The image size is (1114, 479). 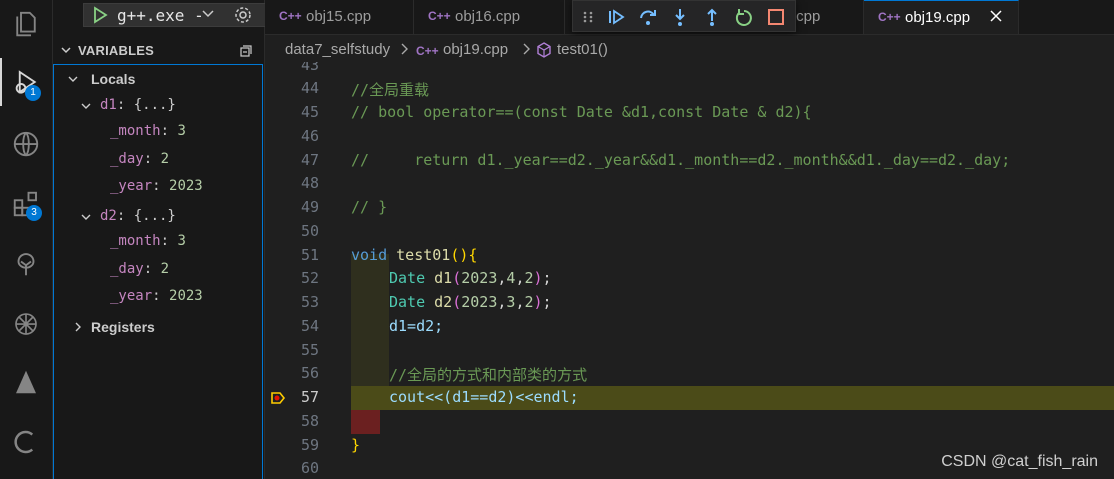 I want to click on breadcrumb: data7_selfstudy C++ obj19.cpp test01(), so click(x=689, y=49).